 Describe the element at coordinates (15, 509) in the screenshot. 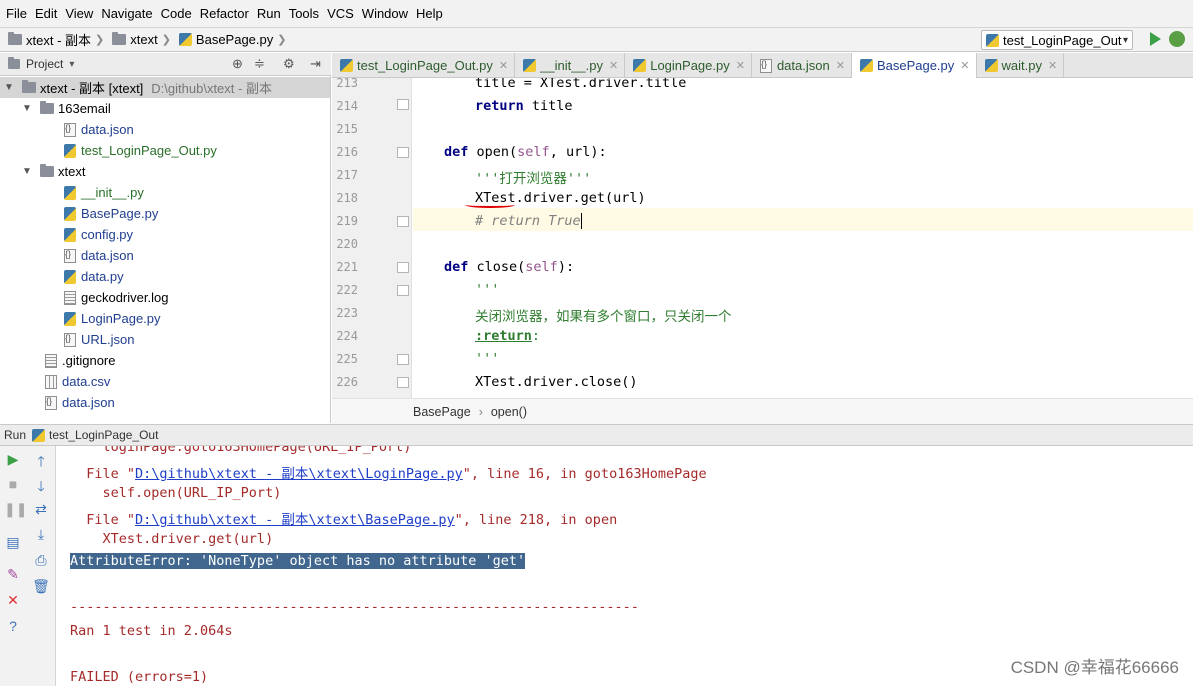

I see `pause-icon: ❚❚` at that location.